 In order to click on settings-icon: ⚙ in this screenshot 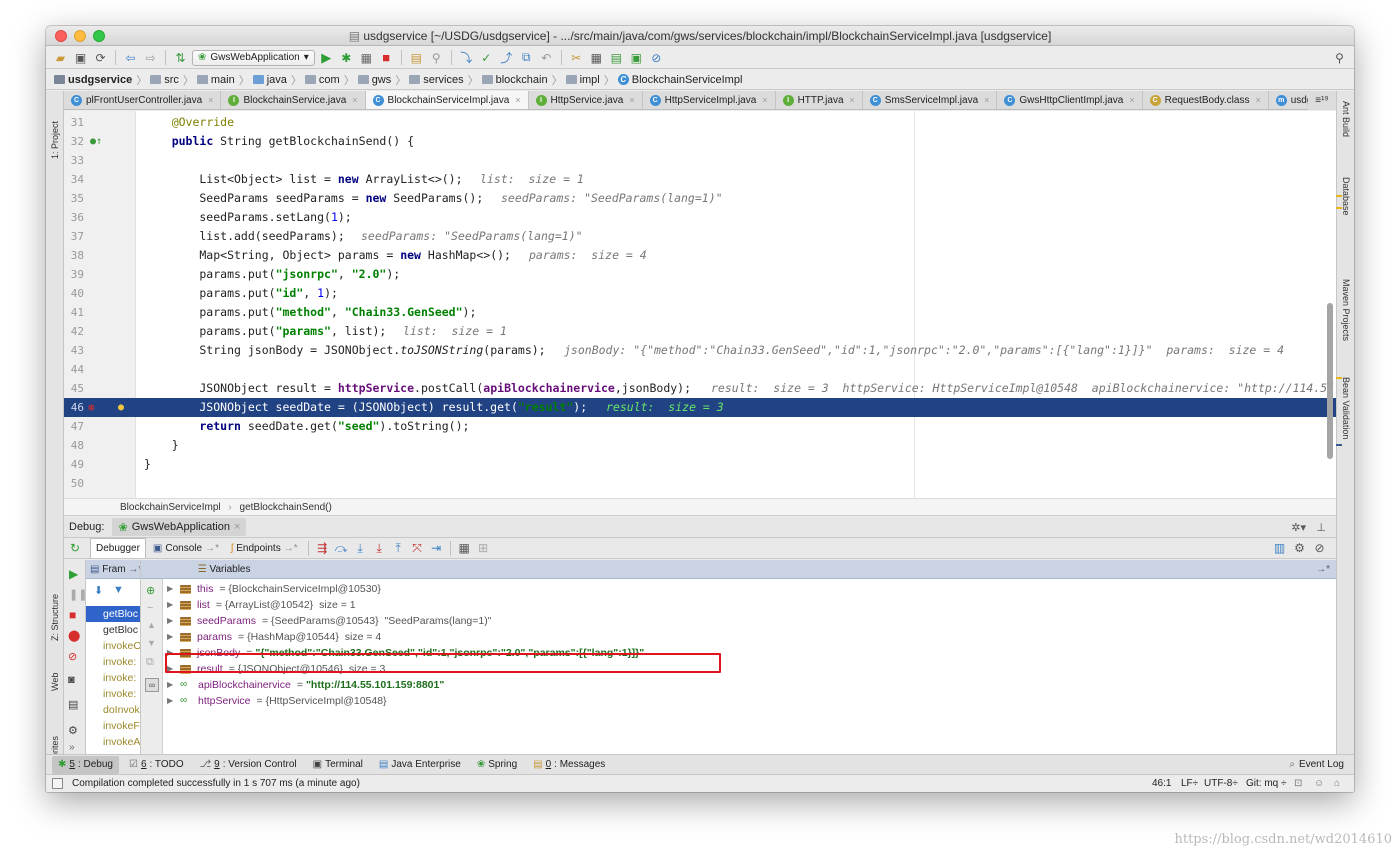, I will do `click(73, 730)`.